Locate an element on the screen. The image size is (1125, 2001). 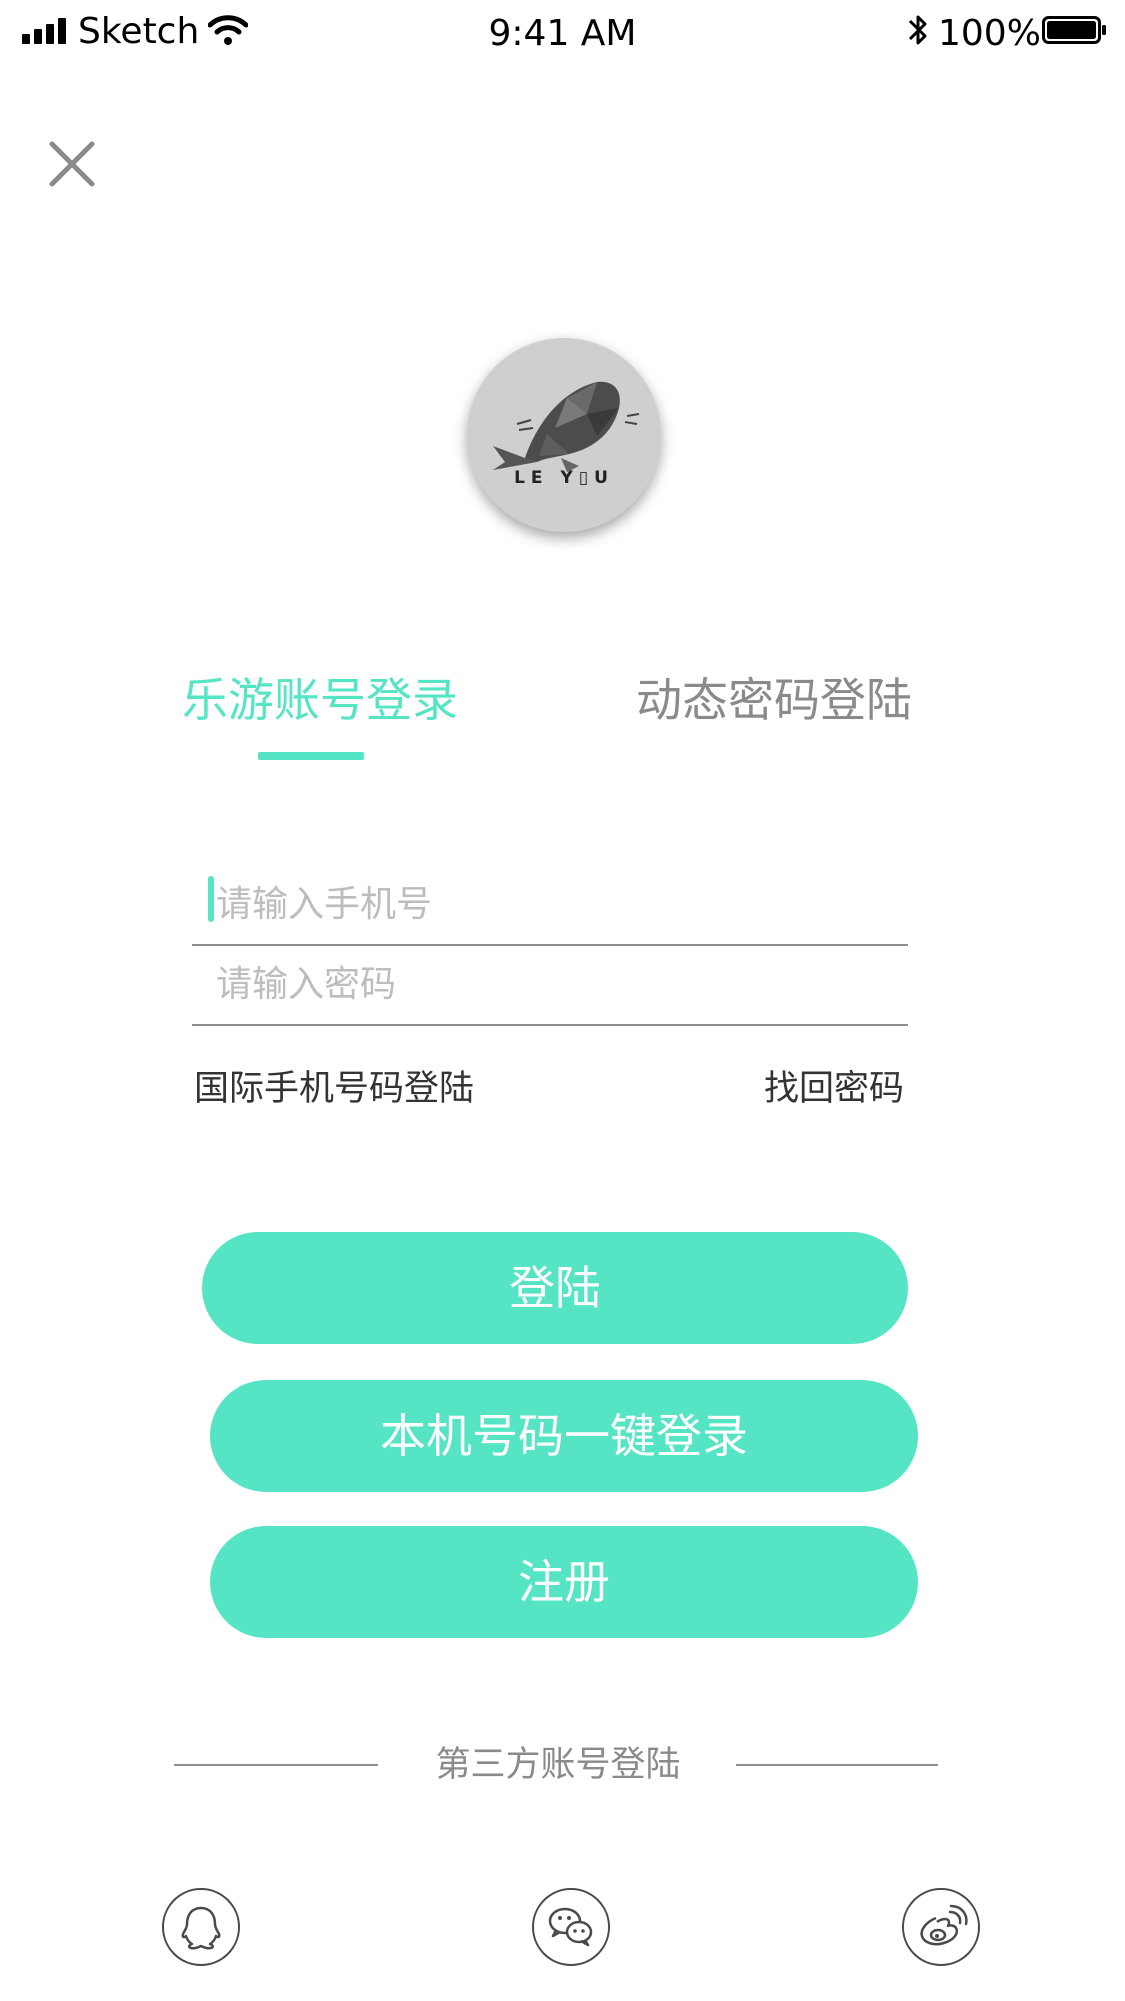
weibo-icon is located at coordinates (944, 1925).